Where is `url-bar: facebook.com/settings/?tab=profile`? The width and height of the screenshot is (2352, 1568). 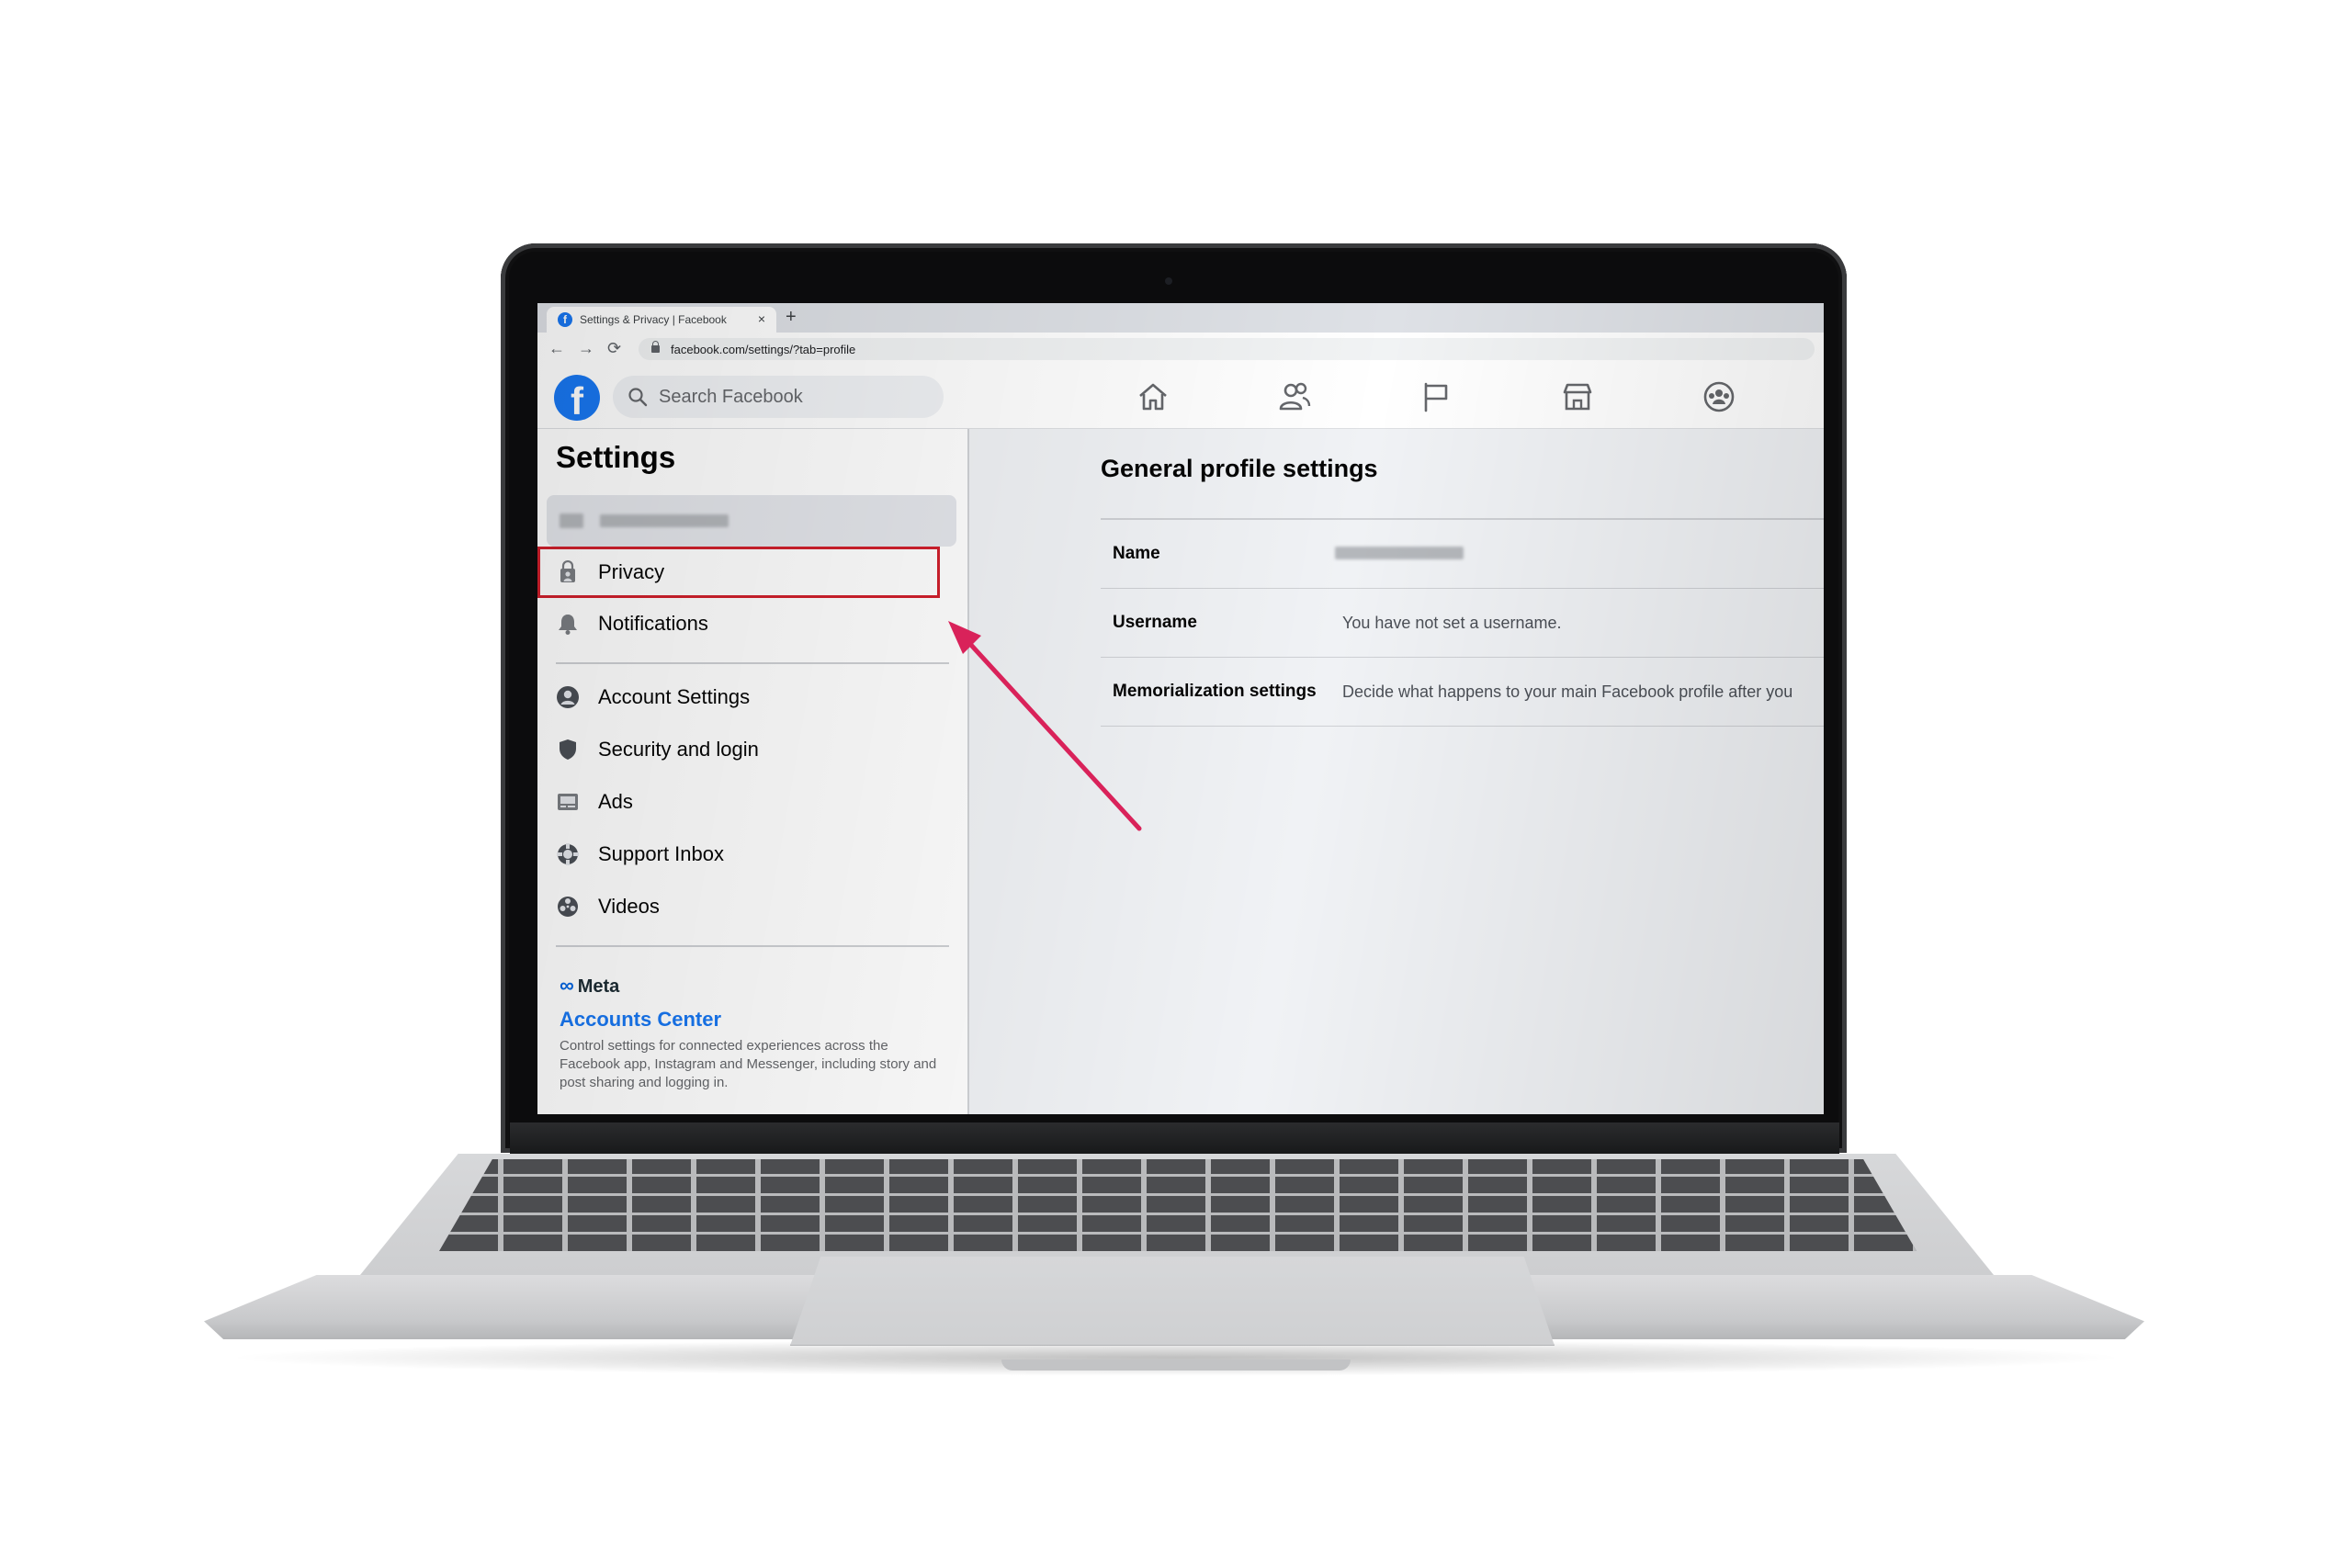
url-bar: facebook.com/settings/?tab=profile is located at coordinates (1227, 349).